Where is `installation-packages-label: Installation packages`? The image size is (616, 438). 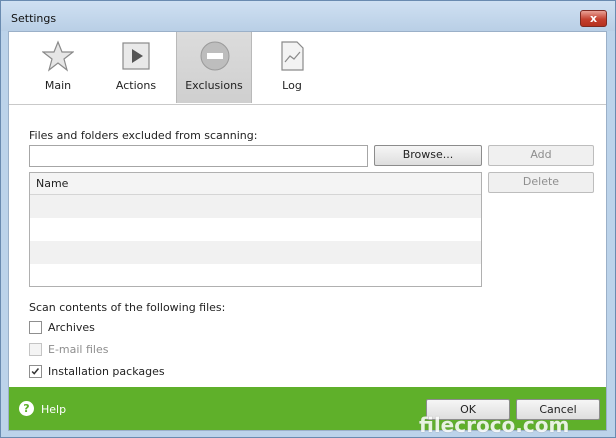
installation-packages-label: Installation packages is located at coordinates (106, 371).